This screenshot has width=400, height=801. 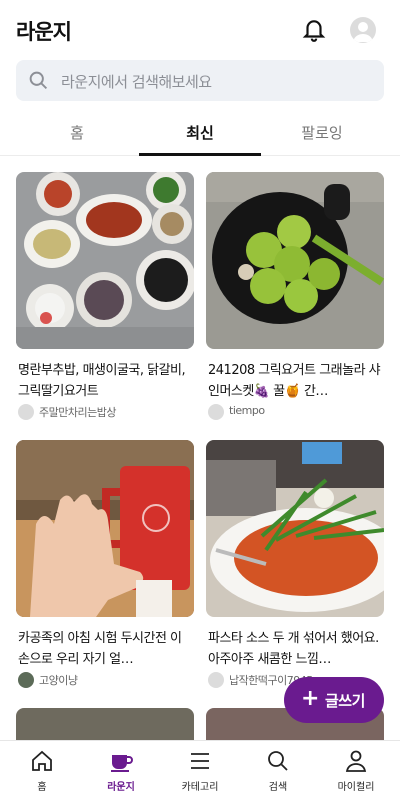 What do you see at coordinates (77, 132) in the screenshot?
I see `tab-home: 홈` at bounding box center [77, 132].